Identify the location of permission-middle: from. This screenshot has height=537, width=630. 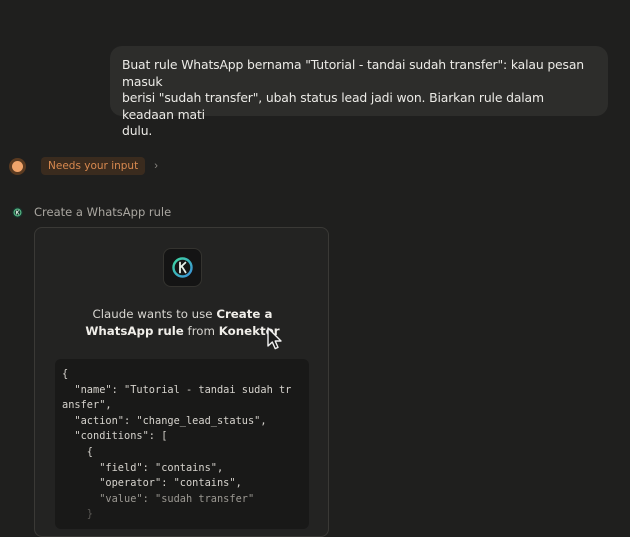
(201, 331).